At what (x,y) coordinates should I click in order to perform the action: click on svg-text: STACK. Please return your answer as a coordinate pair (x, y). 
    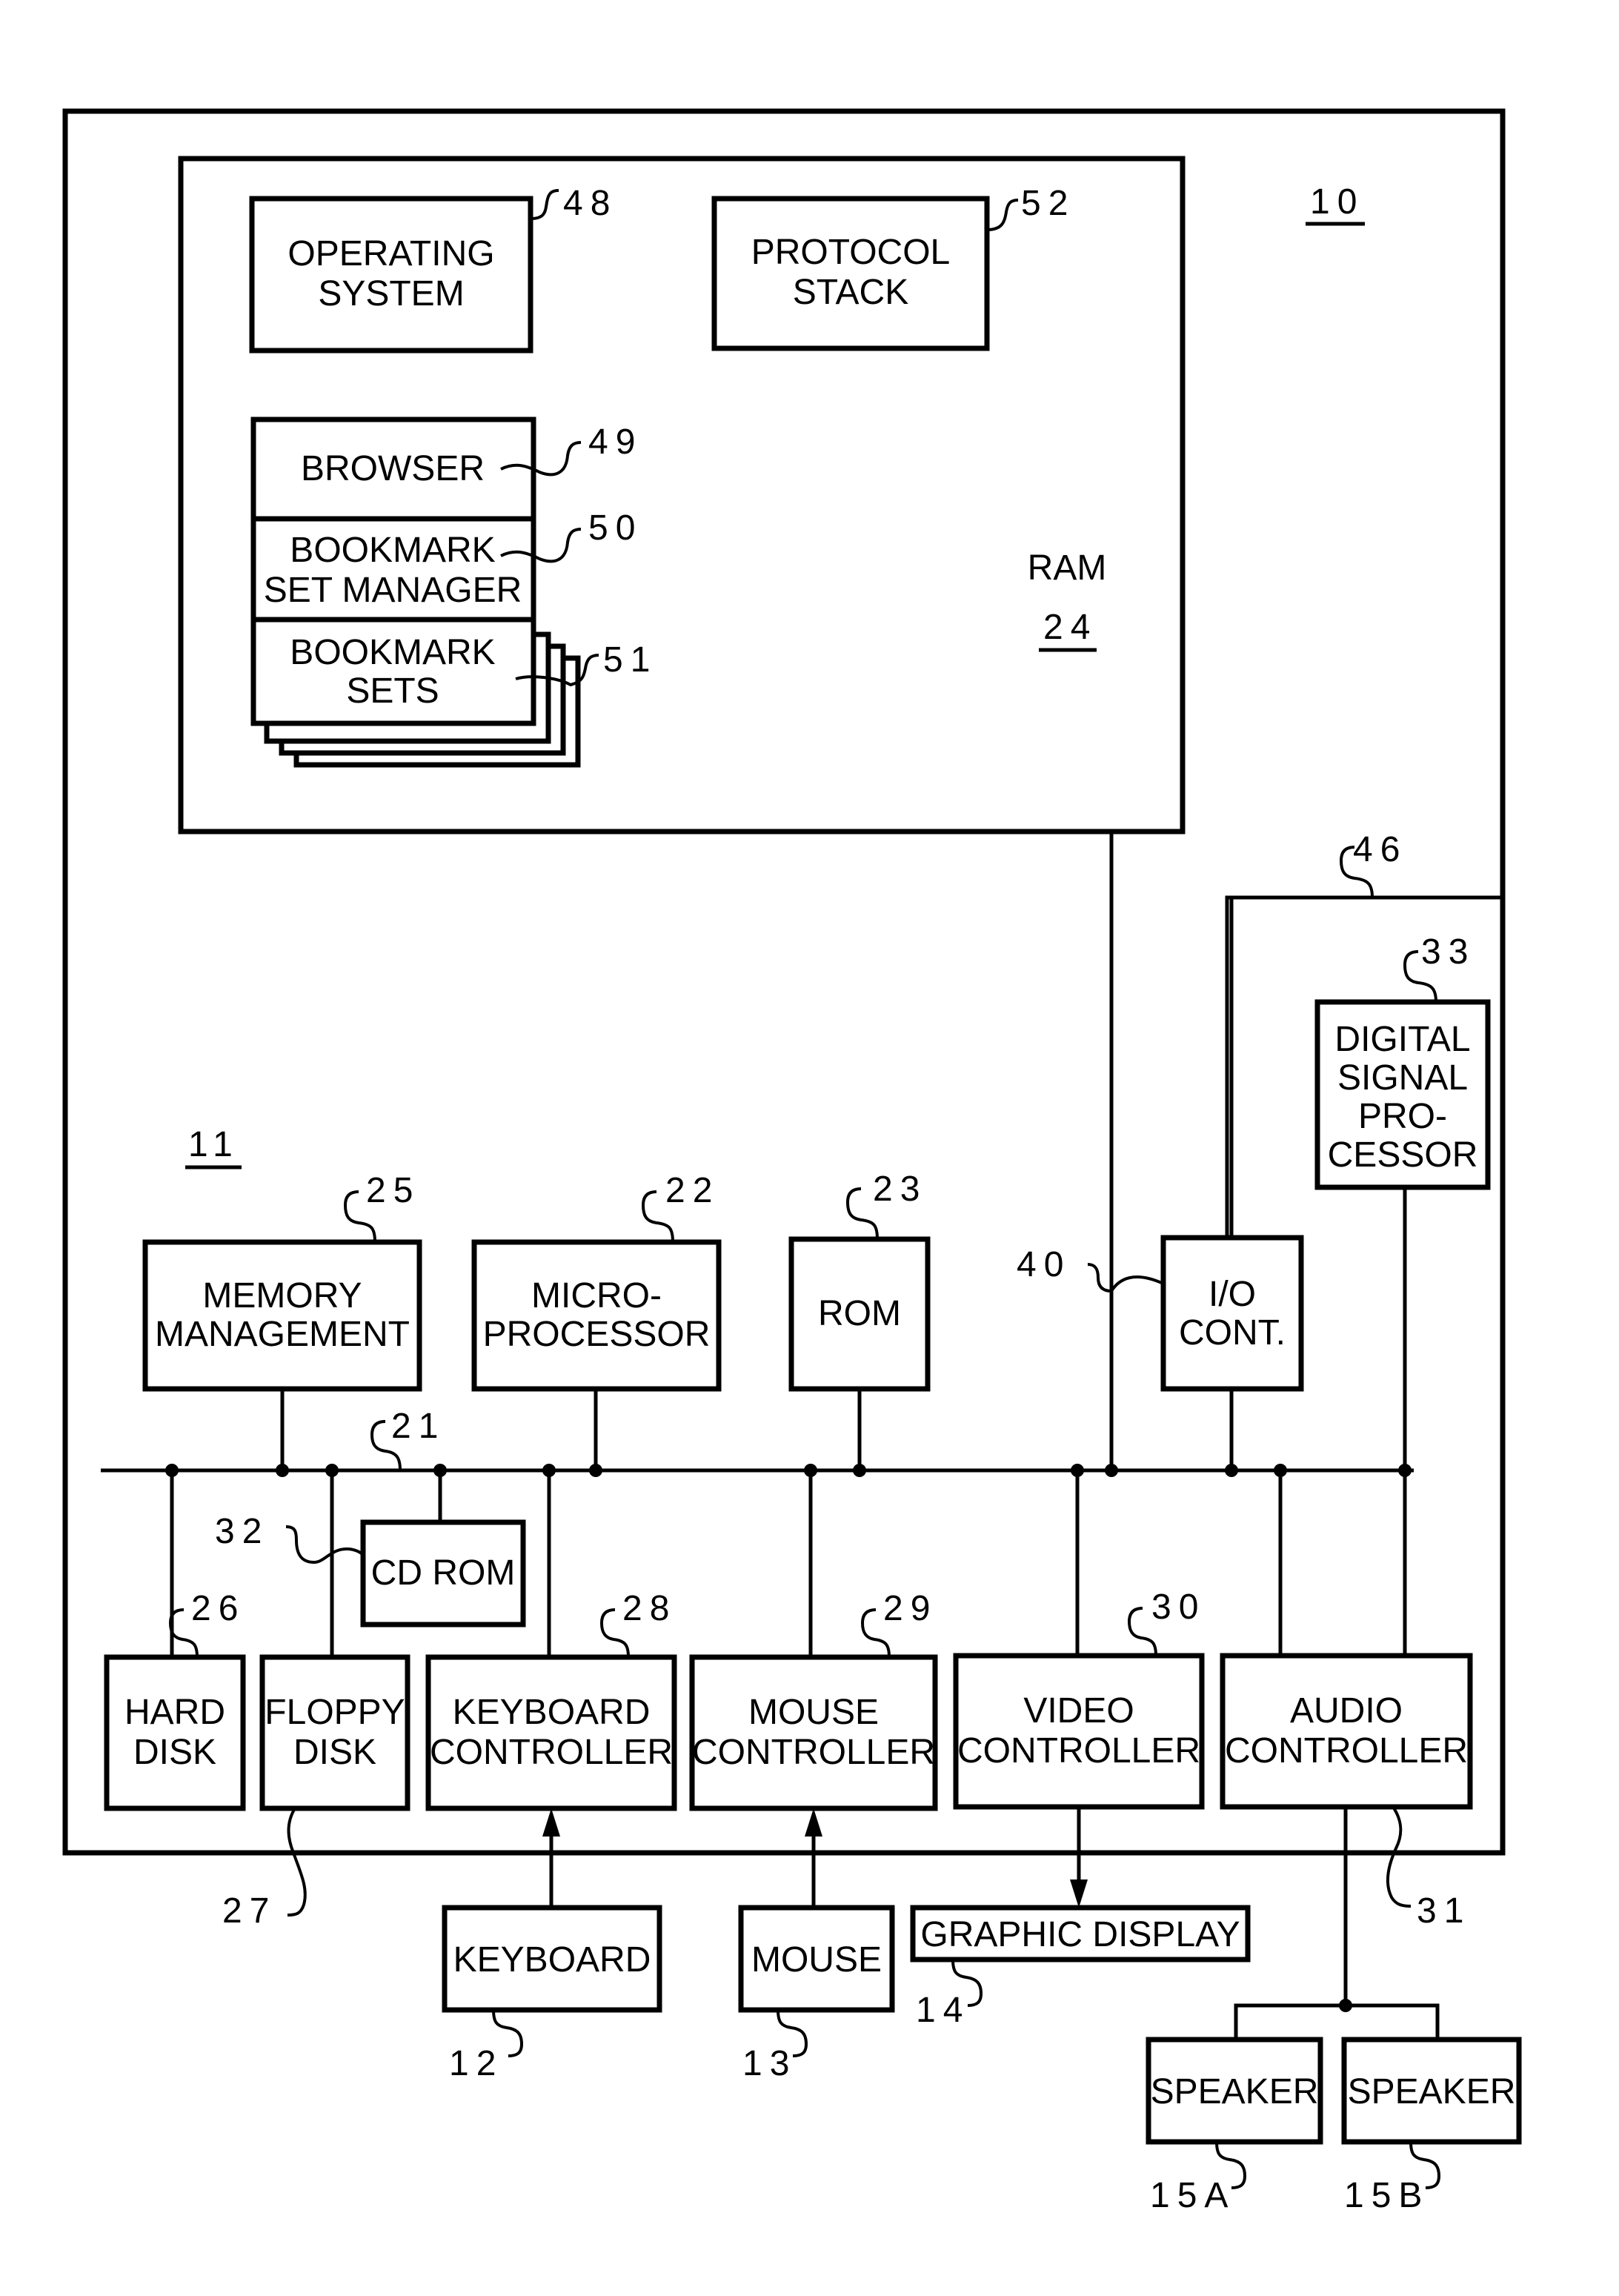
    Looking at the image, I should click on (850, 292).